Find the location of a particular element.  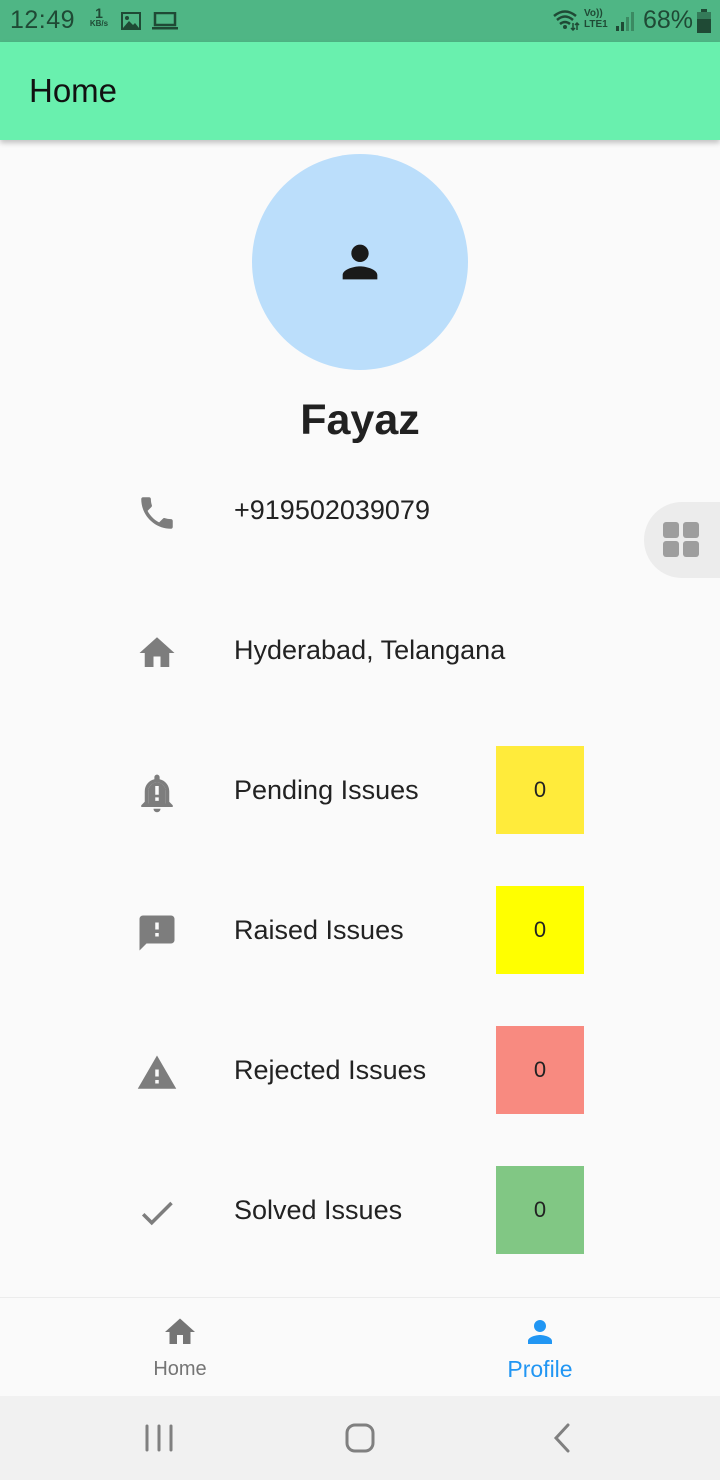

location-text: Hyderabad, Telangana is located at coordinates (370, 650).